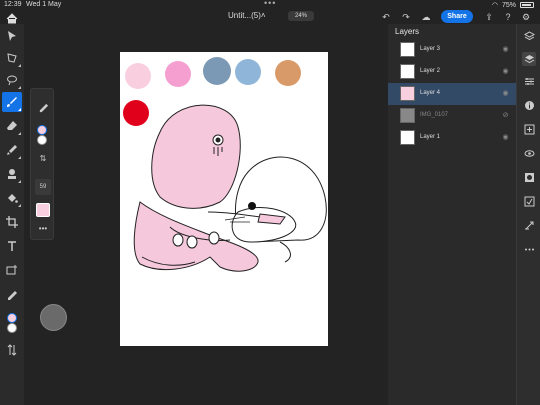 The width and height of the screenshot is (540, 405). Describe the element at coordinates (528, 214) in the screenshot. I see `right-tool-rail` at that location.